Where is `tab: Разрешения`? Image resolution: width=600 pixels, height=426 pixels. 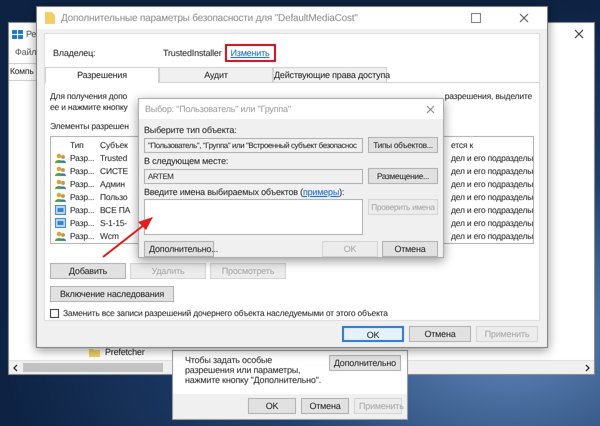 tab: Разрешения is located at coordinates (102, 75).